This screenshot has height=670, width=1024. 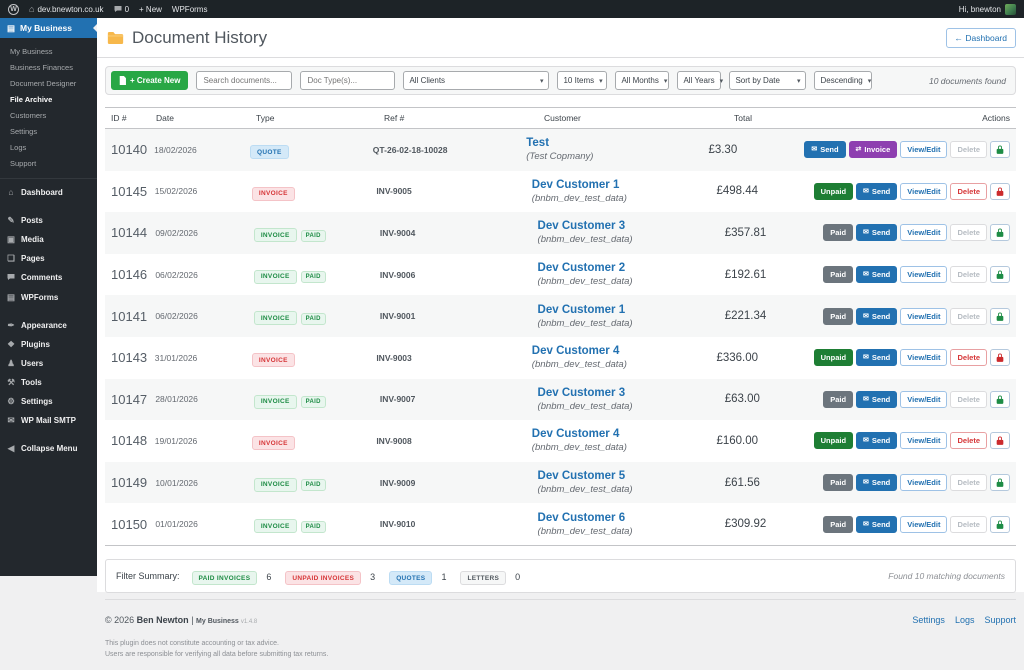 What do you see at coordinates (582, 80) in the screenshot?
I see `items-per-page-select: 10 Items ▾` at bounding box center [582, 80].